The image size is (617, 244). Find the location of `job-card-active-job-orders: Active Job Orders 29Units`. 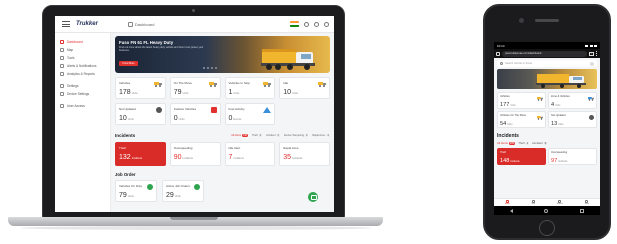

job-card-active-job-orders: Active Job Orders 29Units is located at coordinates (183, 191).